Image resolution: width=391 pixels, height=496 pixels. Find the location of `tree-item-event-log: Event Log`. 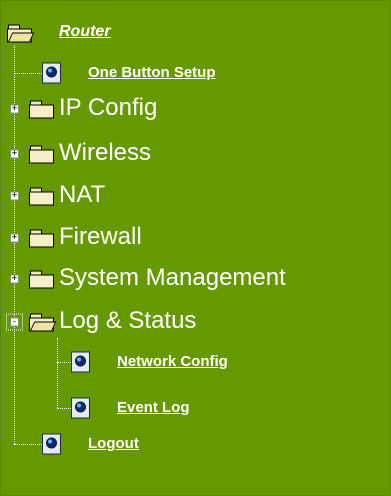

tree-item-event-log: Event Log is located at coordinates (161, 408).